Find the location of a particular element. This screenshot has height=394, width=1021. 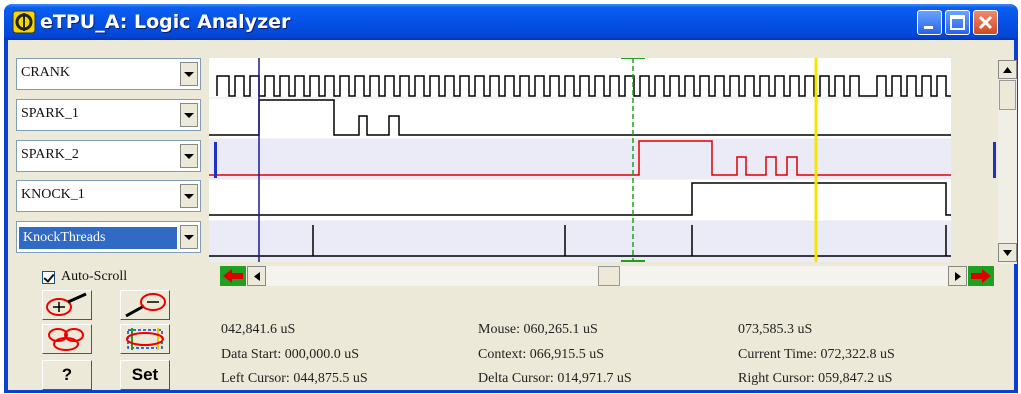

scroll-down-button is located at coordinates (1007, 252).